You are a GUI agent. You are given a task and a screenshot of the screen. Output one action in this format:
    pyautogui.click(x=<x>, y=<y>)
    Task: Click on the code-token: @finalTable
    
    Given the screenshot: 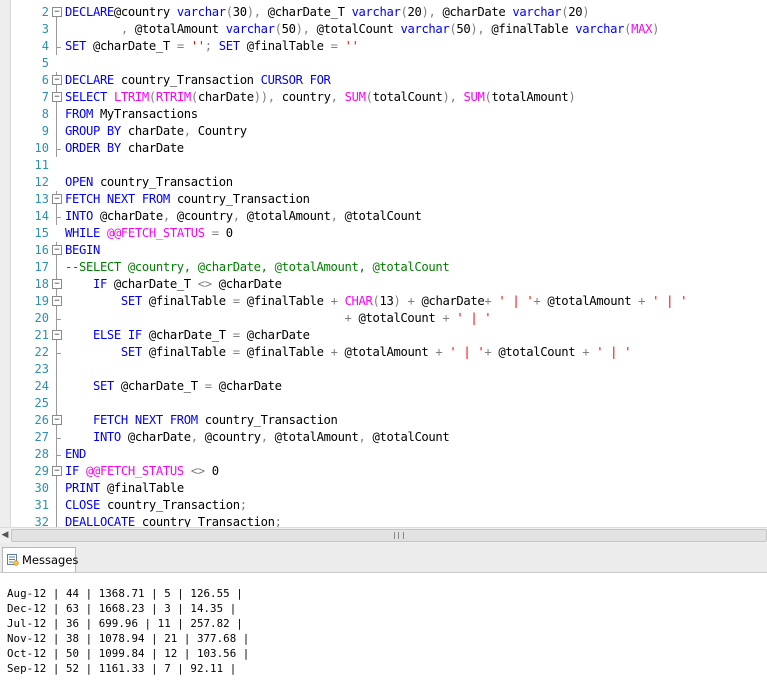 What is the action you would take?
    pyautogui.click(x=285, y=301)
    